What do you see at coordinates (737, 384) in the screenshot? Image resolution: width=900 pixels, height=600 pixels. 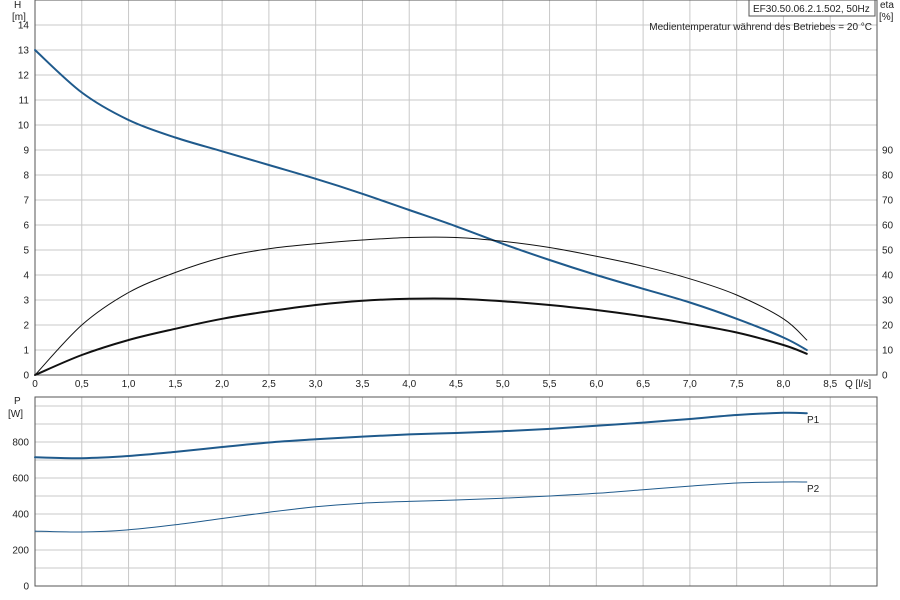 I see `x-tick-label: 7,5` at bounding box center [737, 384].